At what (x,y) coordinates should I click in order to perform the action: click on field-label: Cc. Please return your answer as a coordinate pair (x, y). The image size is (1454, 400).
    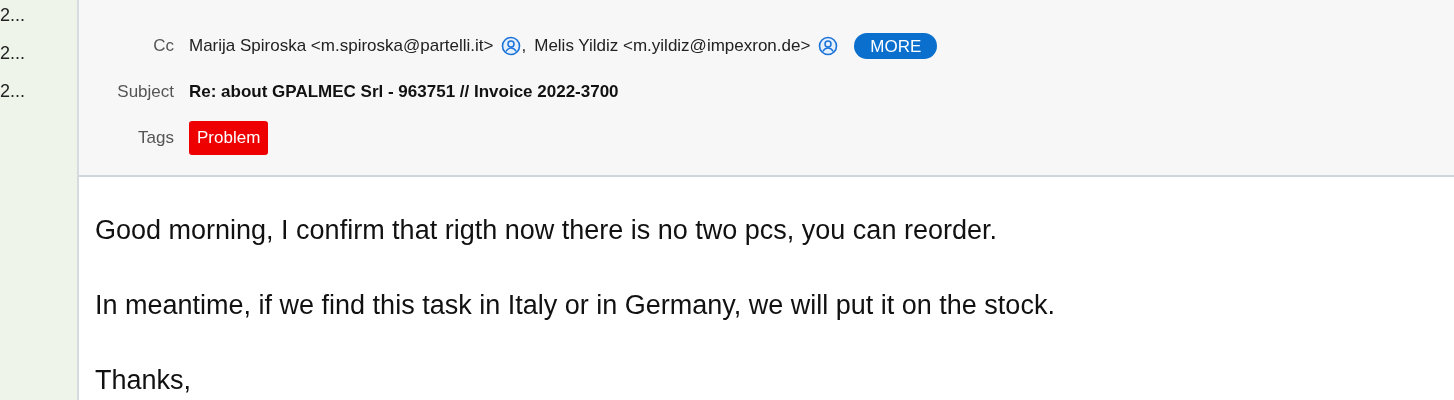
    Looking at the image, I should click on (163, 46).